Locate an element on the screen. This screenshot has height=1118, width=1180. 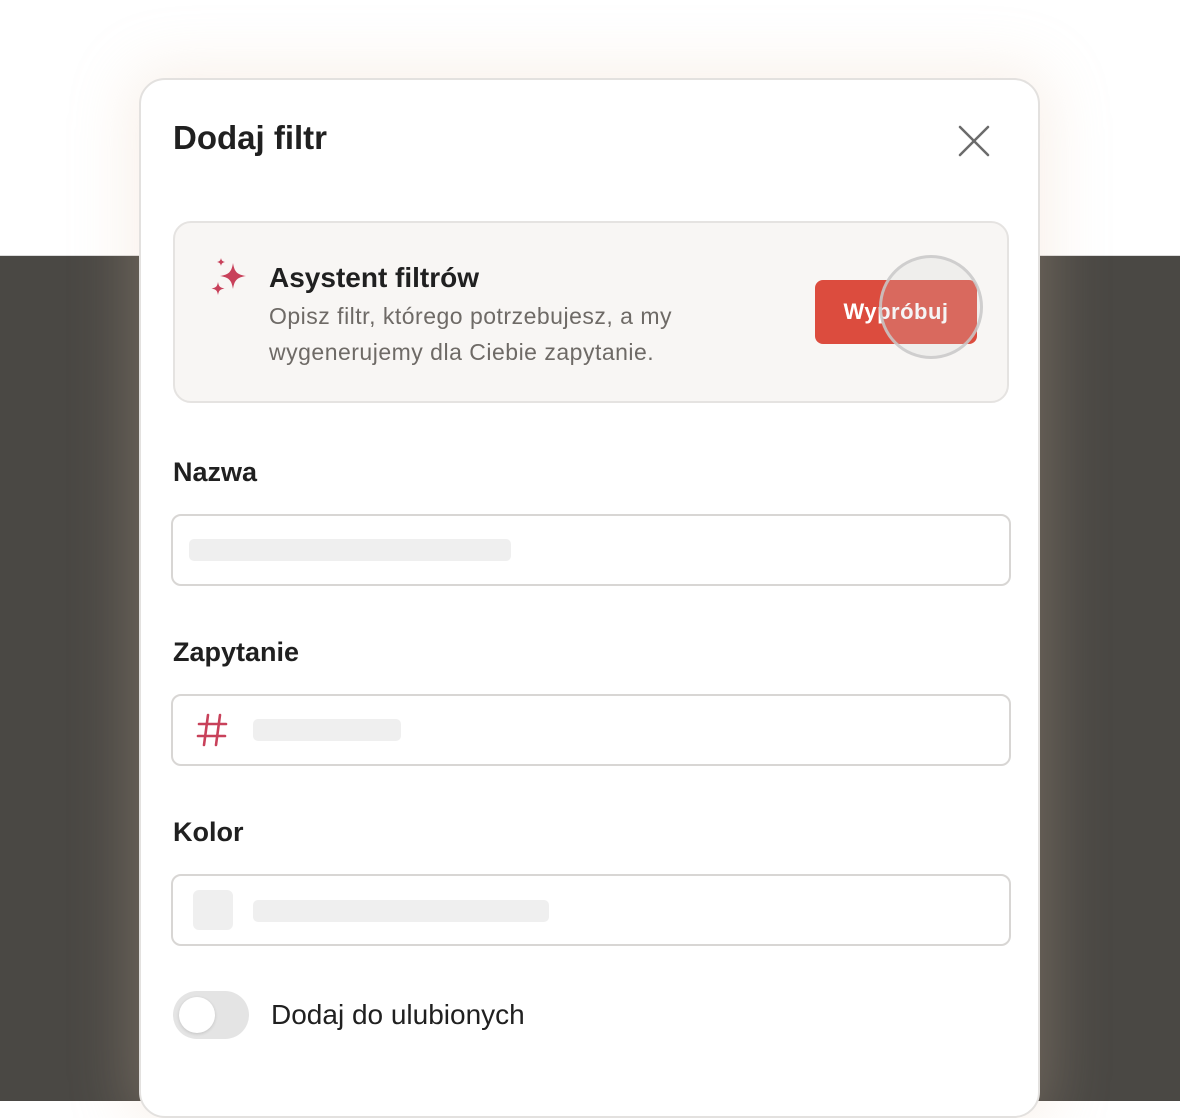
sparkles-icon is located at coordinates (228, 276).